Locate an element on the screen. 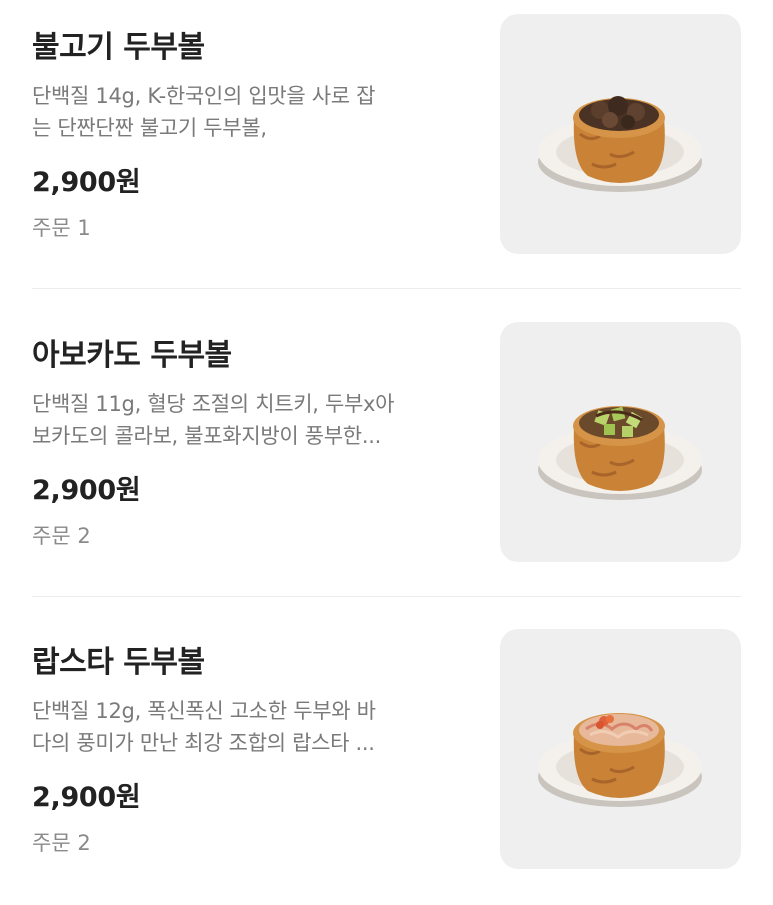  description-line: 단백질 12g, 폭신폭신 고소한 두부와 바 is located at coordinates (204, 711).